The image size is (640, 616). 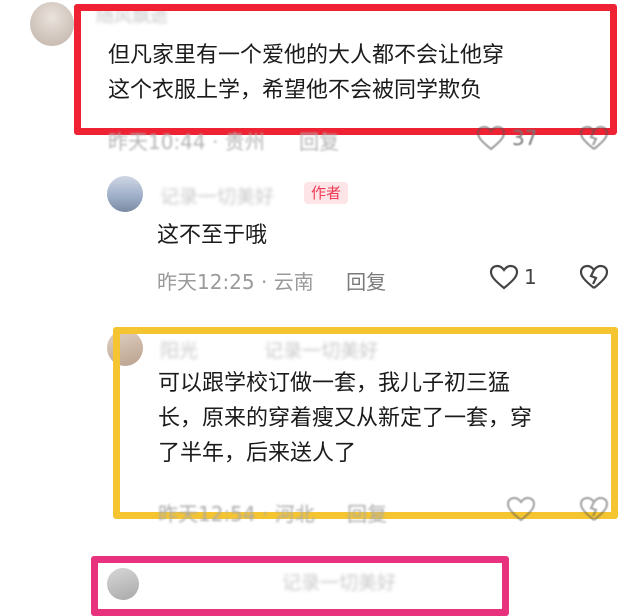 I want to click on comment-text-line: 可以跟学校订做一套，我儿子初三猛, so click(x=334, y=383).